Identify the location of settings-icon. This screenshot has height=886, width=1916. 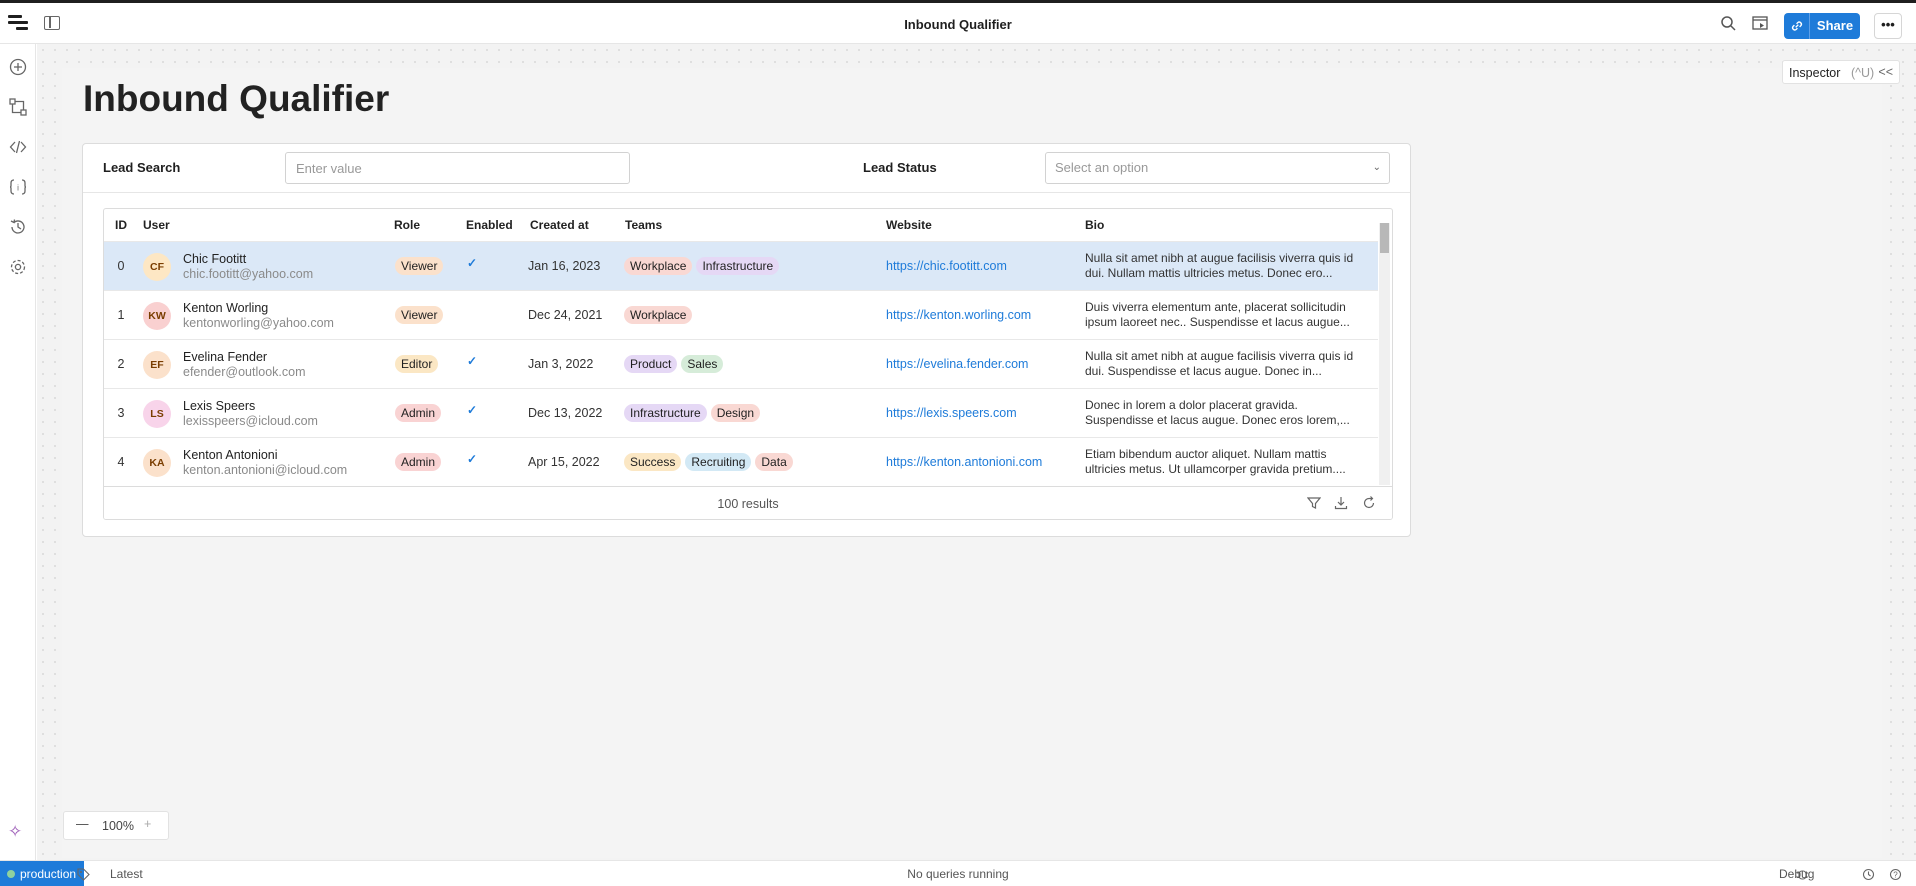
(18, 267).